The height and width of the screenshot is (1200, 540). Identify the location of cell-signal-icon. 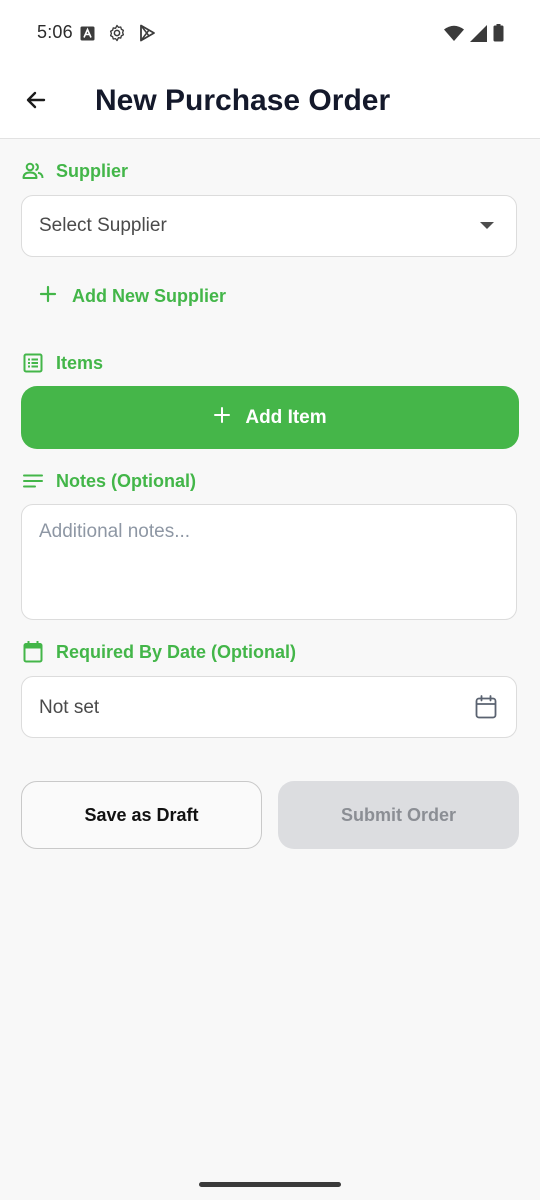
(478, 35).